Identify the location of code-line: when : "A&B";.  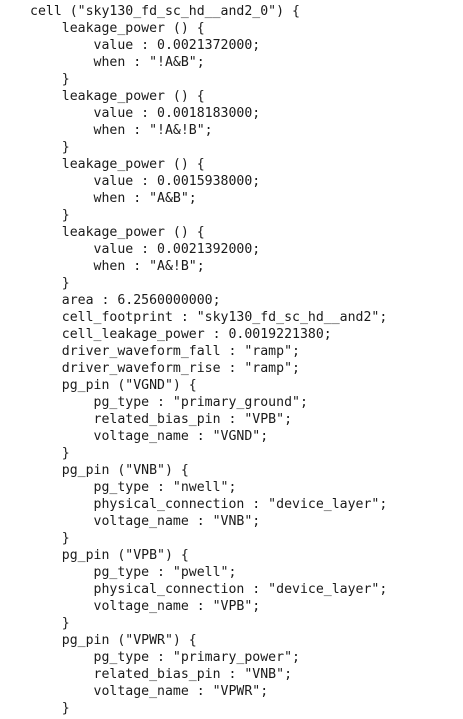
(113, 198).